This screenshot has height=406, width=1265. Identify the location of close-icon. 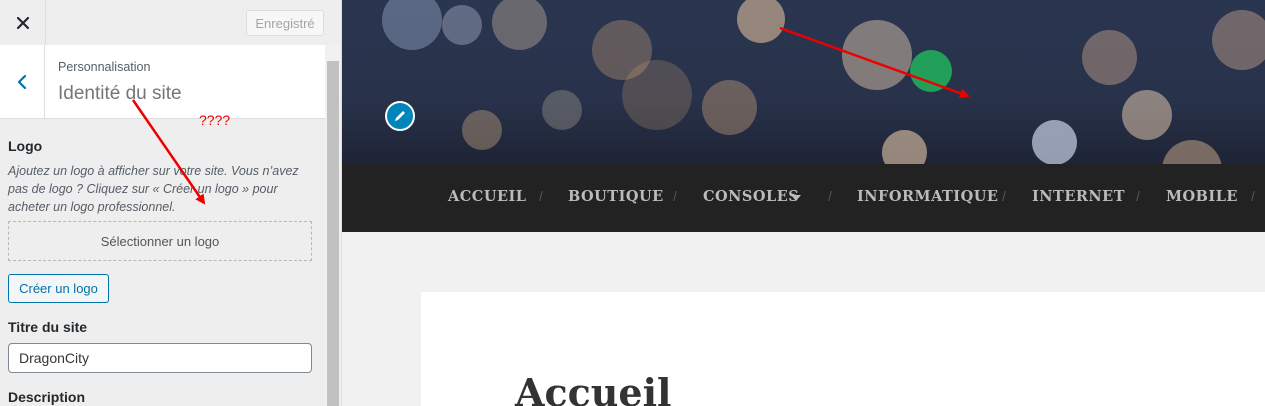
(22, 22).